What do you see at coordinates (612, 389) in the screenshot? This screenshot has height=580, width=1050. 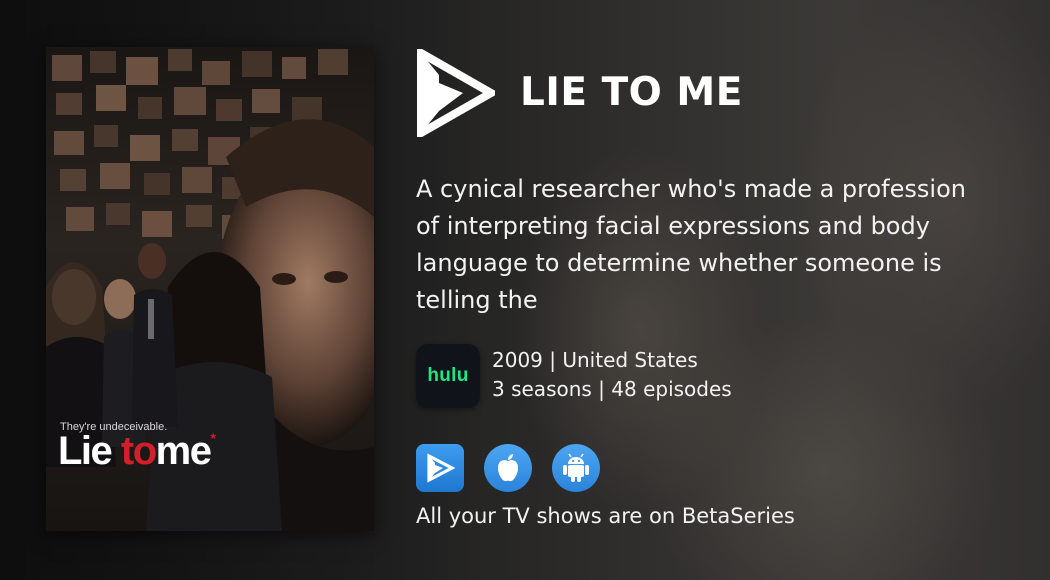 I see `seasons-episodes: 3 seasons | 48 episodes` at bounding box center [612, 389].